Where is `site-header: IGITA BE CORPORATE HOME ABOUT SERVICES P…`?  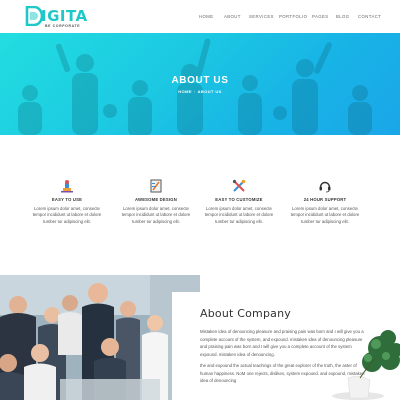 site-header: IGITA BE CORPORATE HOME ABOUT SERVICES P… is located at coordinates (200, 16).